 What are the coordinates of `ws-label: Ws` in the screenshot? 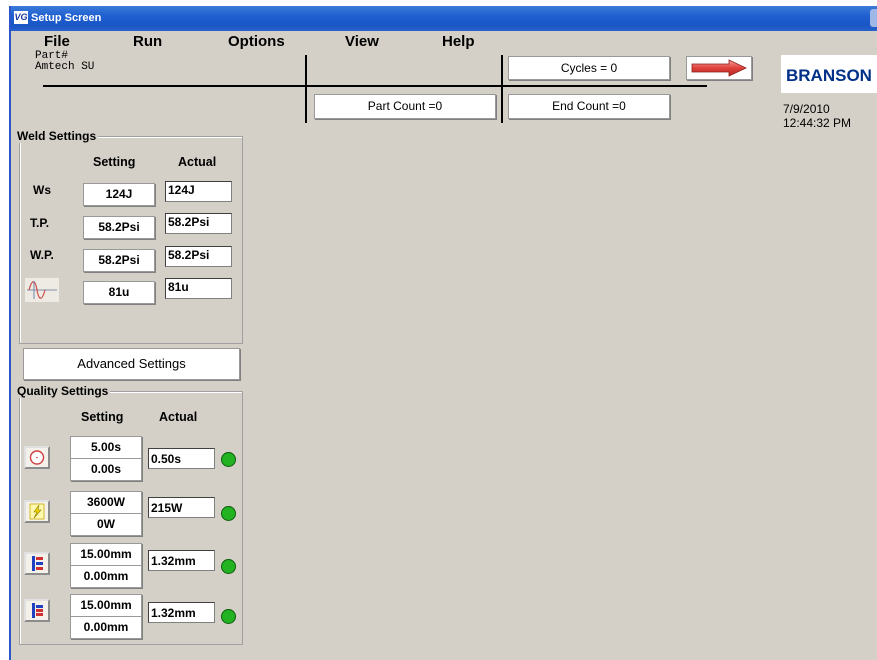 It's located at (42, 190).